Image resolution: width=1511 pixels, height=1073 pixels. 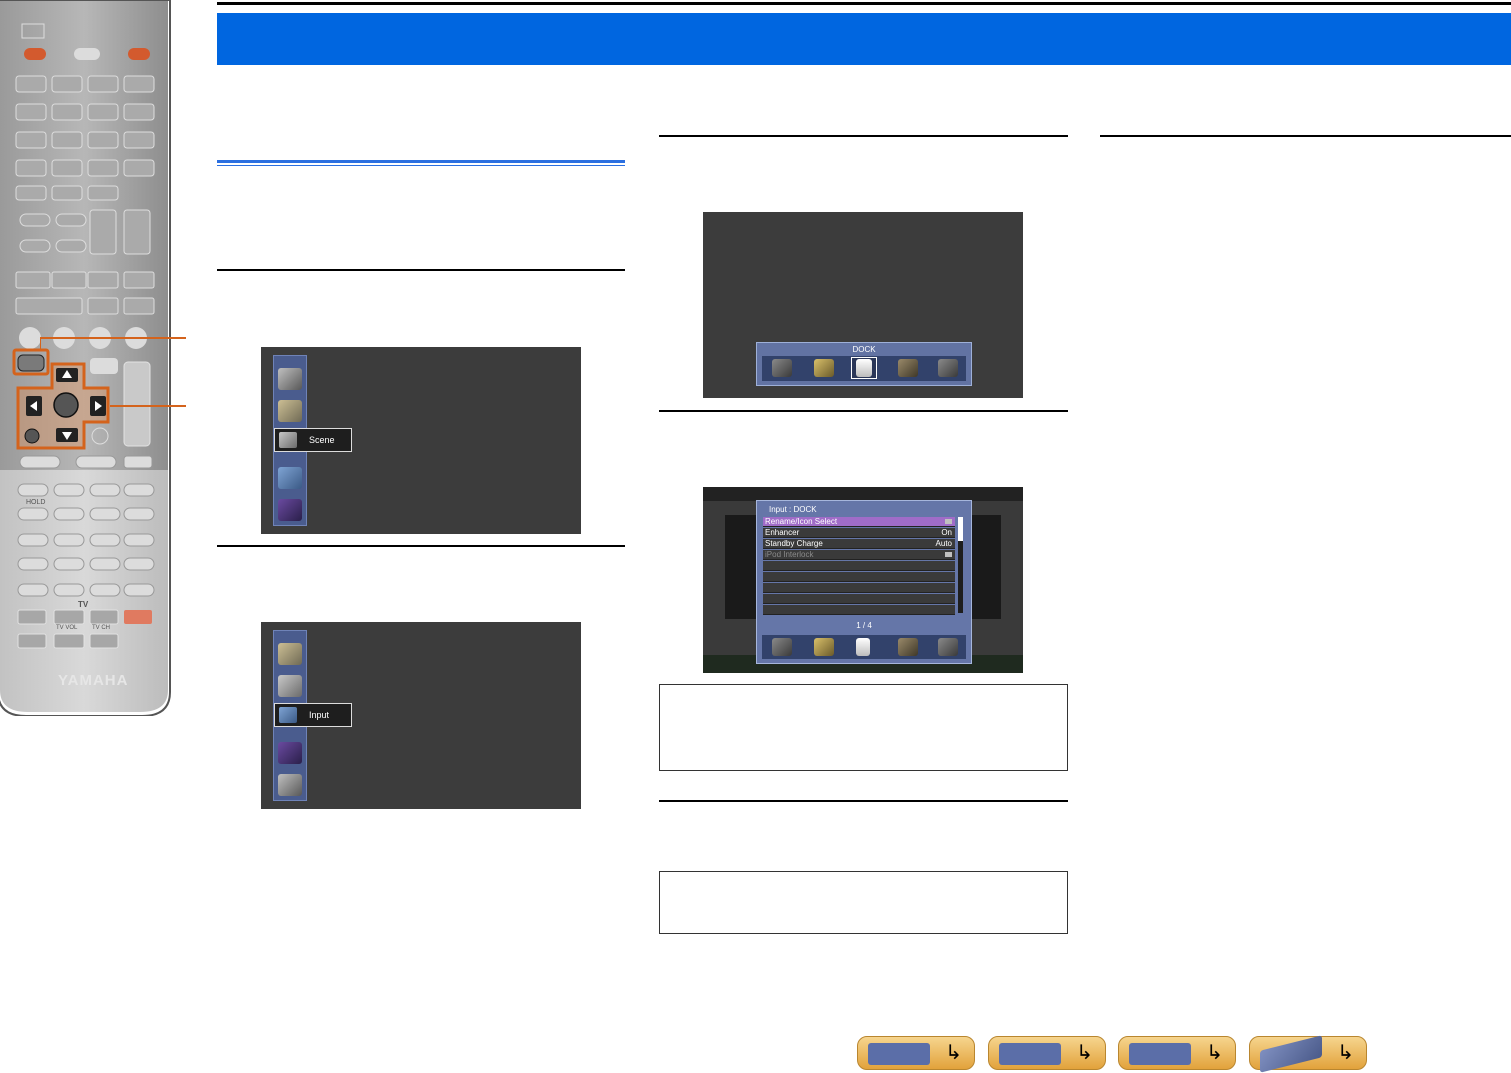 I want to click on nav-button-remote: ↳, so click(x=1308, y=1054).